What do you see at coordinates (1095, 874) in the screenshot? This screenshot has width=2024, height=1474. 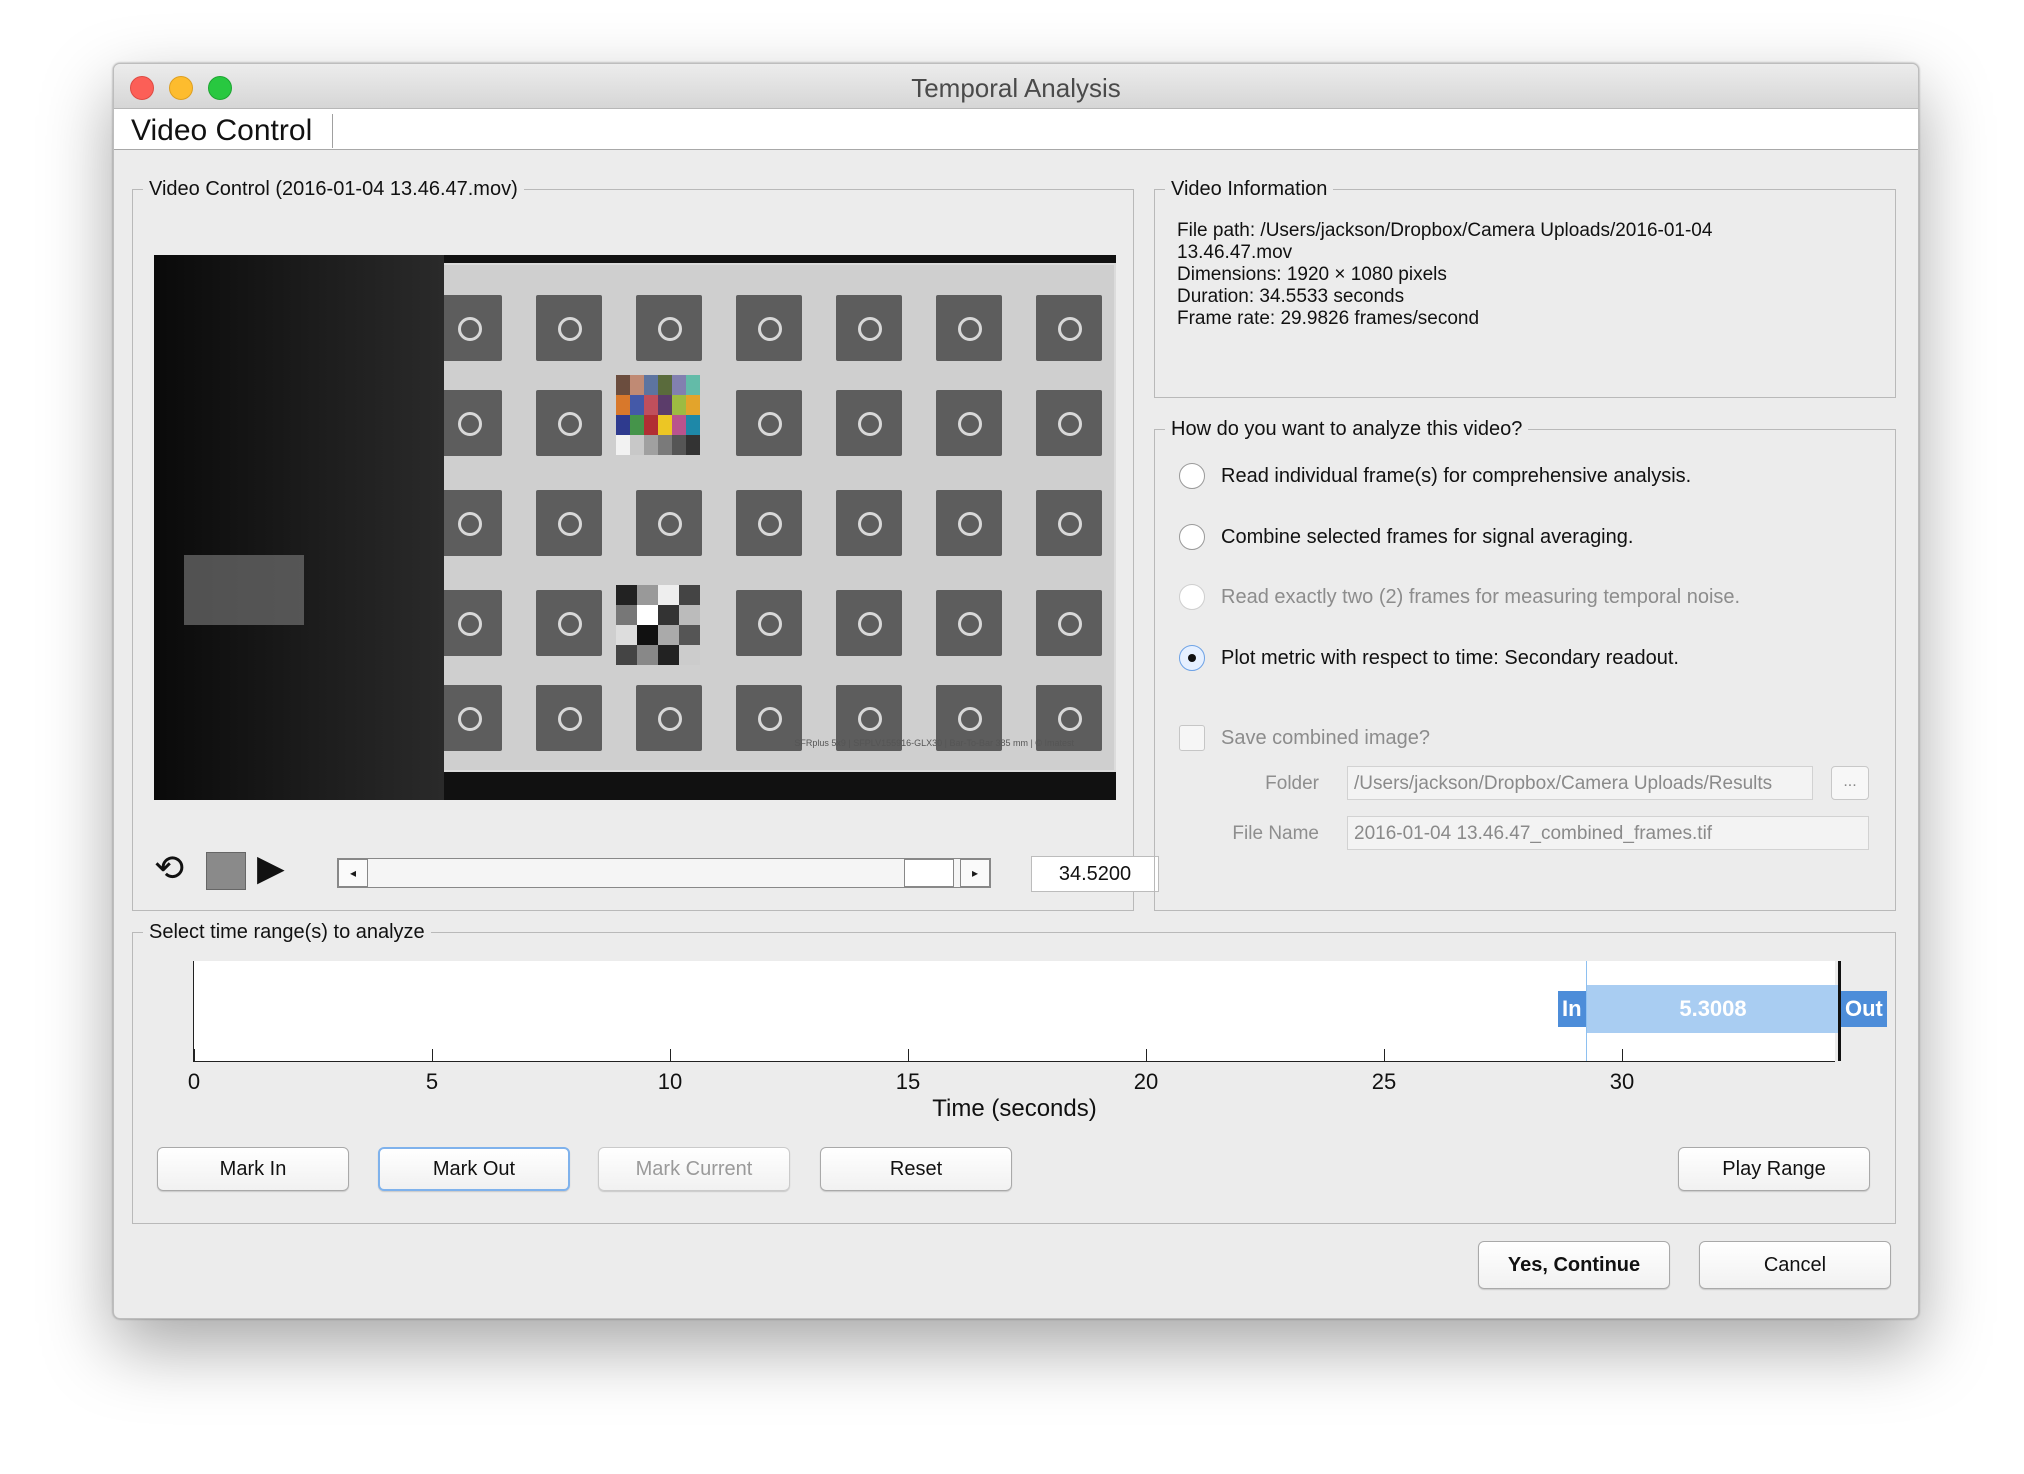 I see `current-time-field: 34.5200` at bounding box center [1095, 874].